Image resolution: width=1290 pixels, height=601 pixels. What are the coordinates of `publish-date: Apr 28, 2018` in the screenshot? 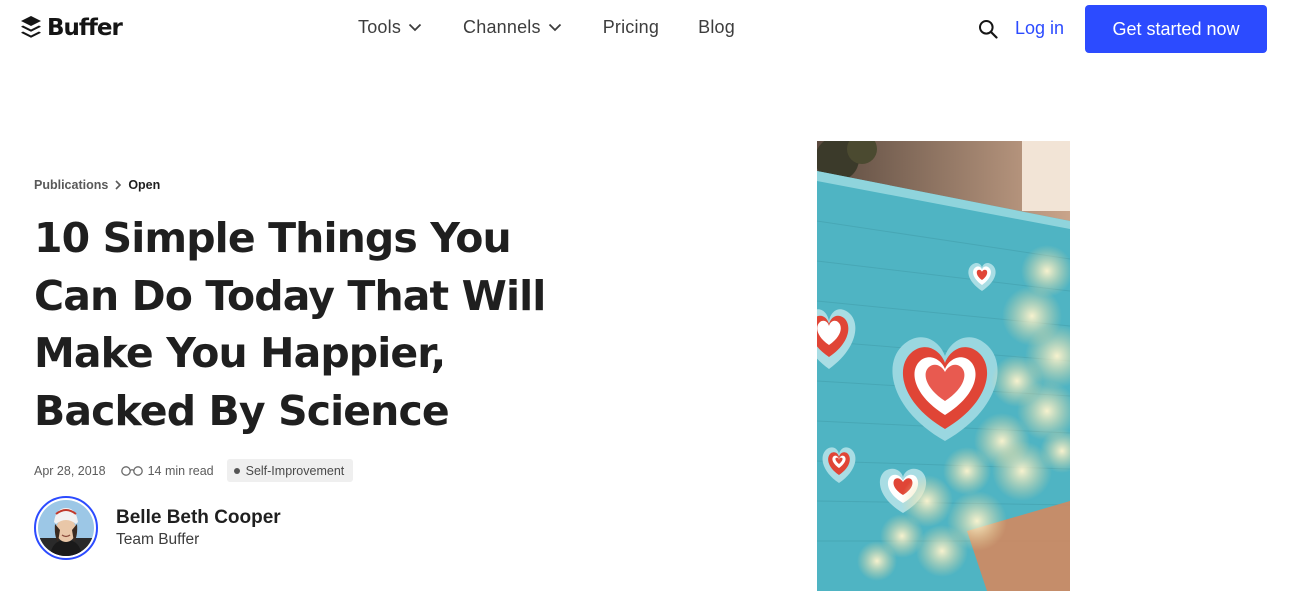 It's located at (70, 470).